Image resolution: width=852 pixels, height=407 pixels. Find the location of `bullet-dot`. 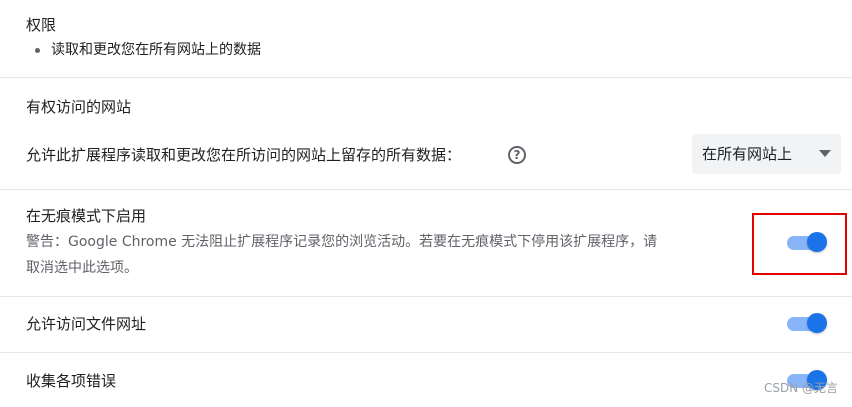

bullet-dot is located at coordinates (37, 50).